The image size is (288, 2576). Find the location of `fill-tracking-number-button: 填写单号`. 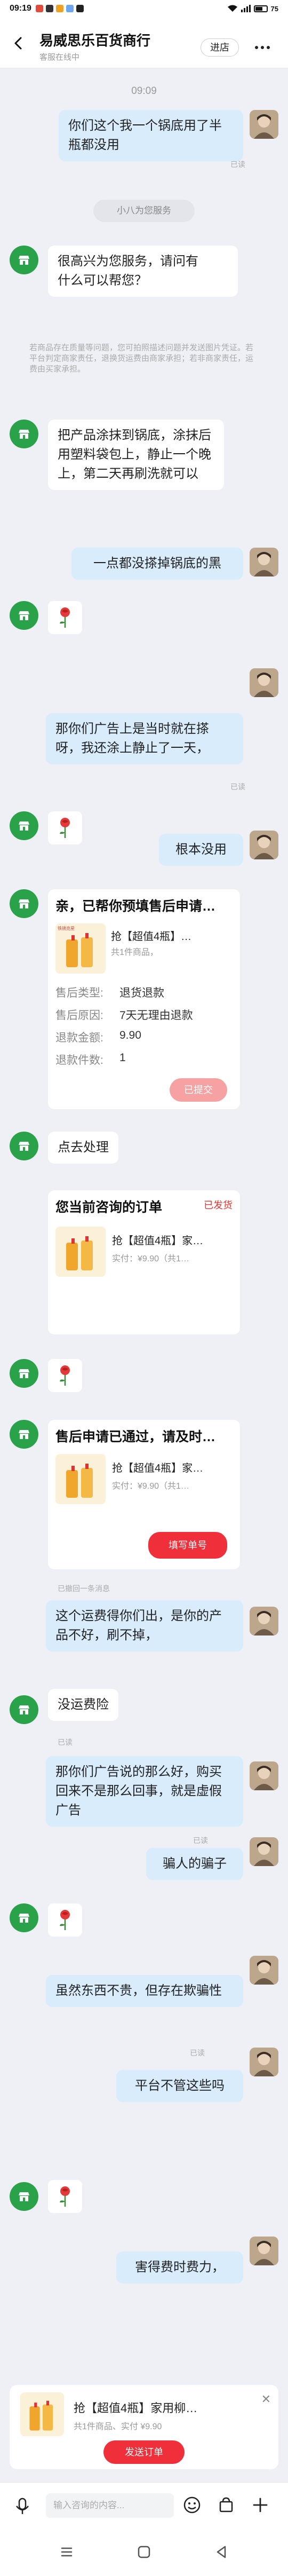

fill-tracking-number-button: 填写单号 is located at coordinates (187, 1545).